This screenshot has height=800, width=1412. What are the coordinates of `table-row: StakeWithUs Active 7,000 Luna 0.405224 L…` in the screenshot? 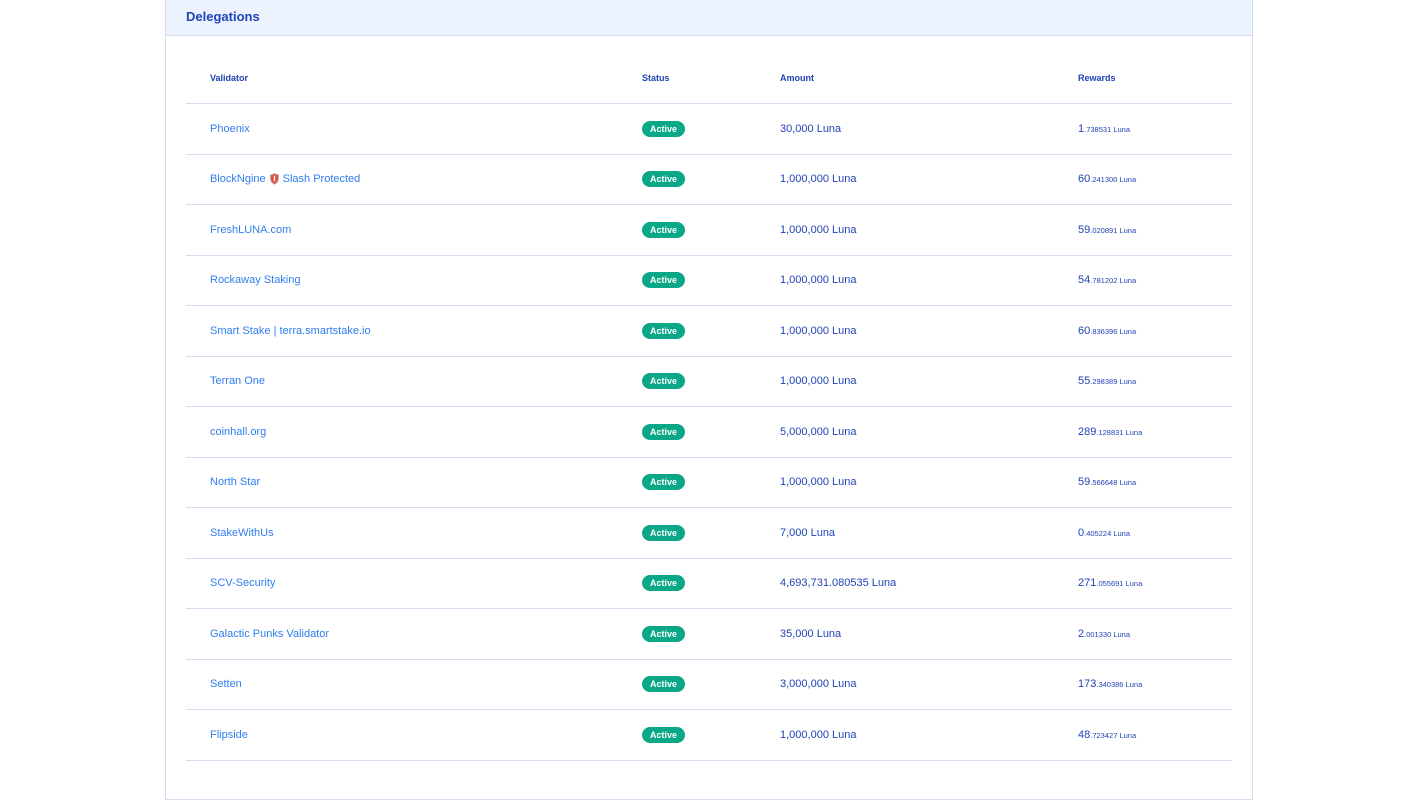 It's located at (709, 533).